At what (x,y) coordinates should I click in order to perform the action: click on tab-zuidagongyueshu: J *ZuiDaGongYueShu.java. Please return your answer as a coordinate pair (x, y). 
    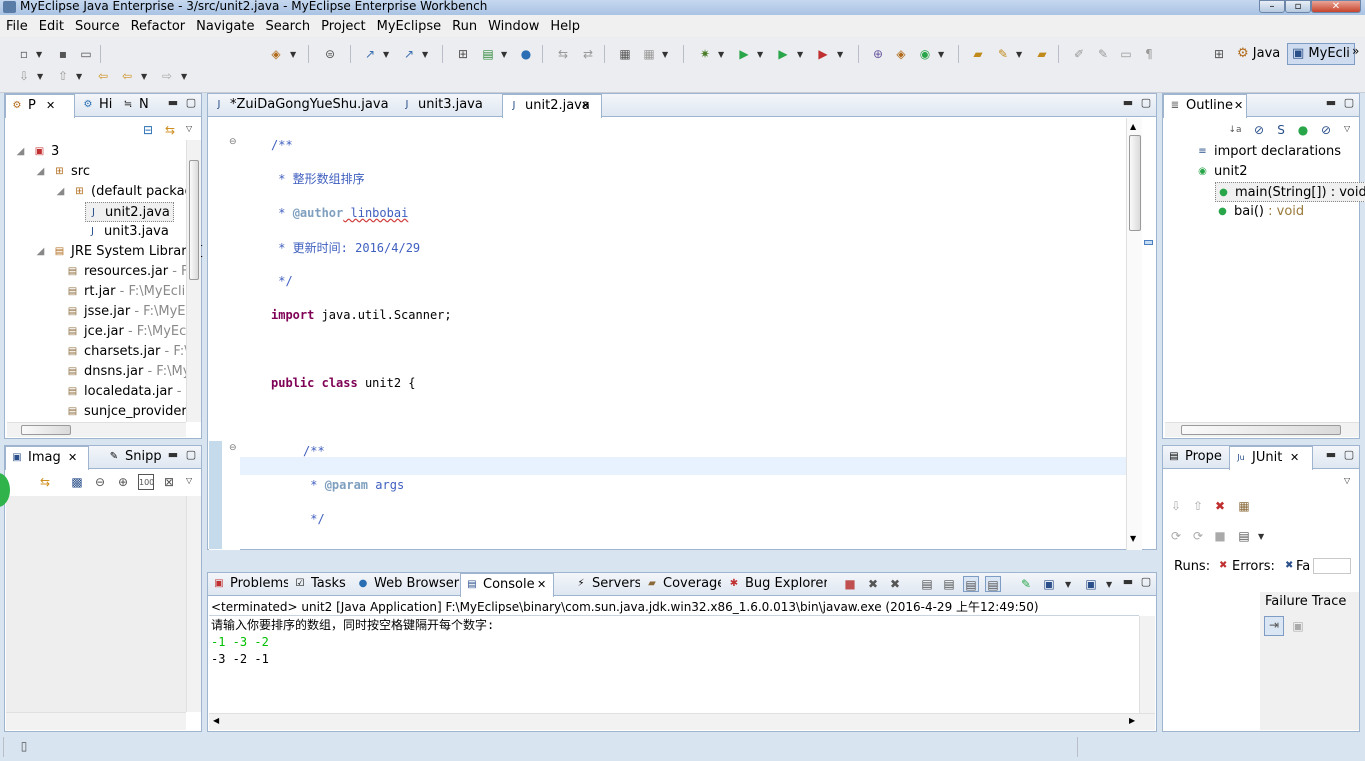
    Looking at the image, I should click on (301, 105).